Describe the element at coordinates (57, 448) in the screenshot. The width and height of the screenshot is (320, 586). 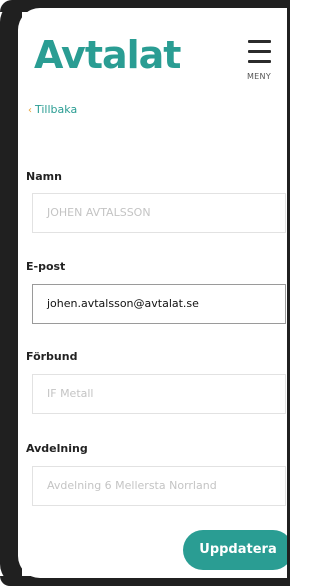
I see `department-label: Avdelning` at that location.